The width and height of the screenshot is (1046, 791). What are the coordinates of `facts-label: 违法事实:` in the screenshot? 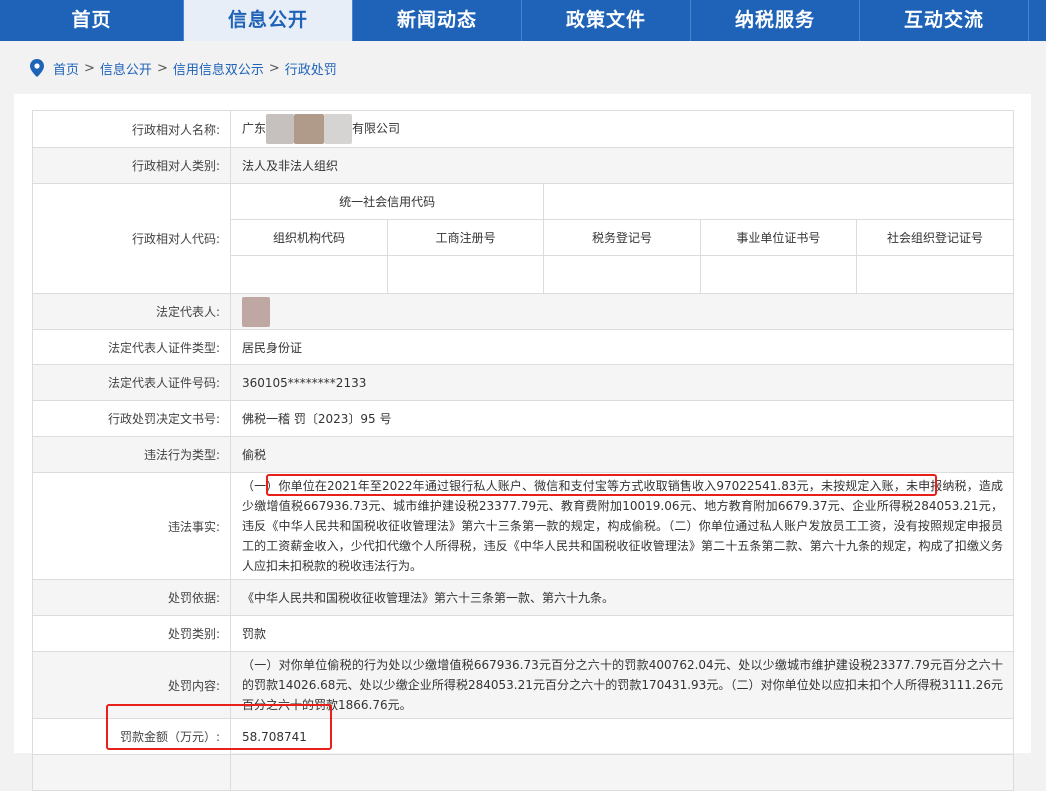 It's located at (131, 526).